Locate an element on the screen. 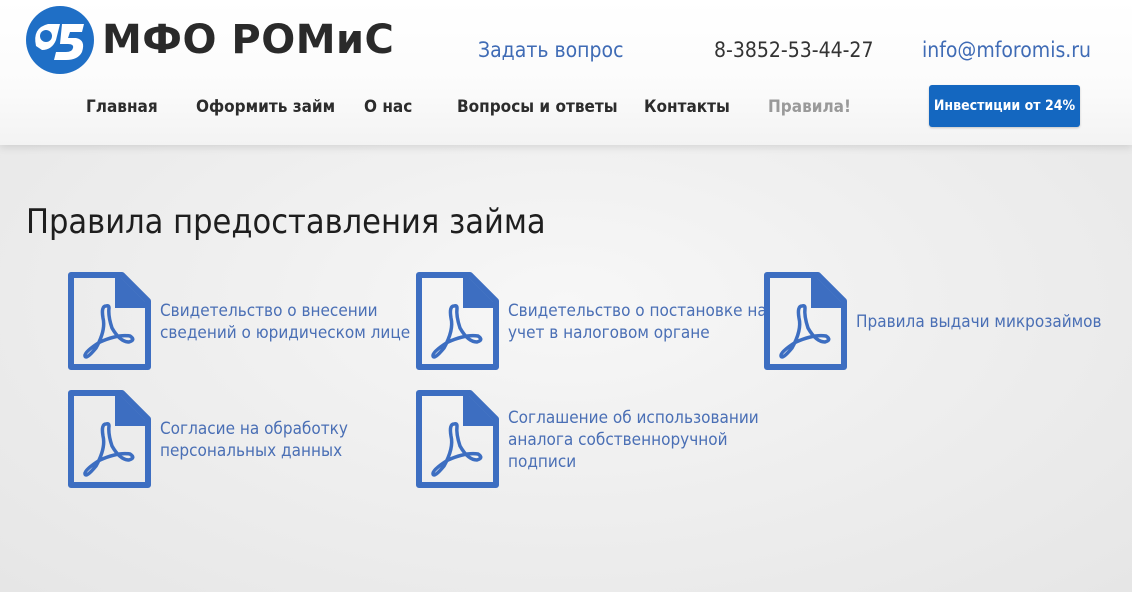 This screenshot has height=592, width=1132. nav-item-faq: Вопросы и ответы is located at coordinates (537, 107).